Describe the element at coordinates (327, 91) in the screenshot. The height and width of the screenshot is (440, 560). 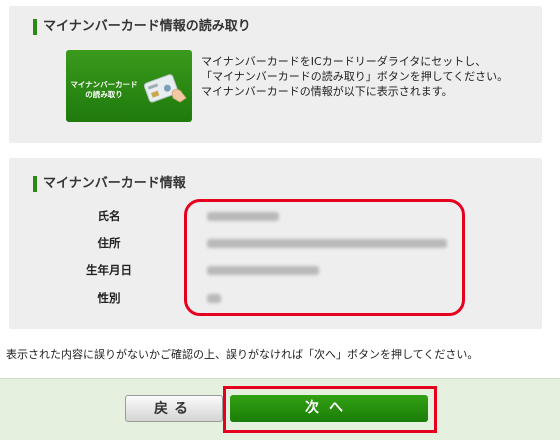
I see `instruction-line-3: マイナンバーカードの情報が以下に表示されます。` at that location.